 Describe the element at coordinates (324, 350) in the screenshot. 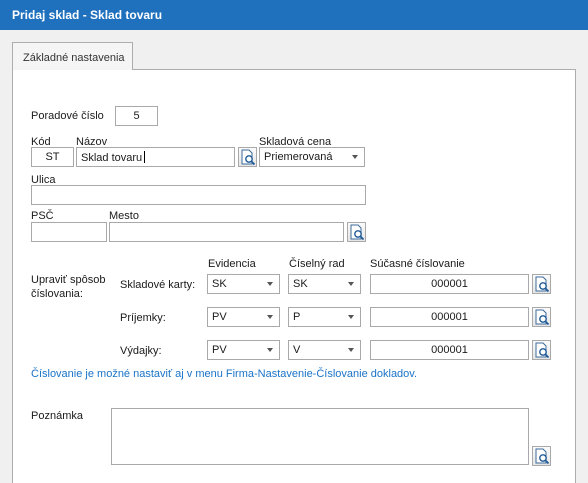

I see `vydajky-rad-select: V` at that location.